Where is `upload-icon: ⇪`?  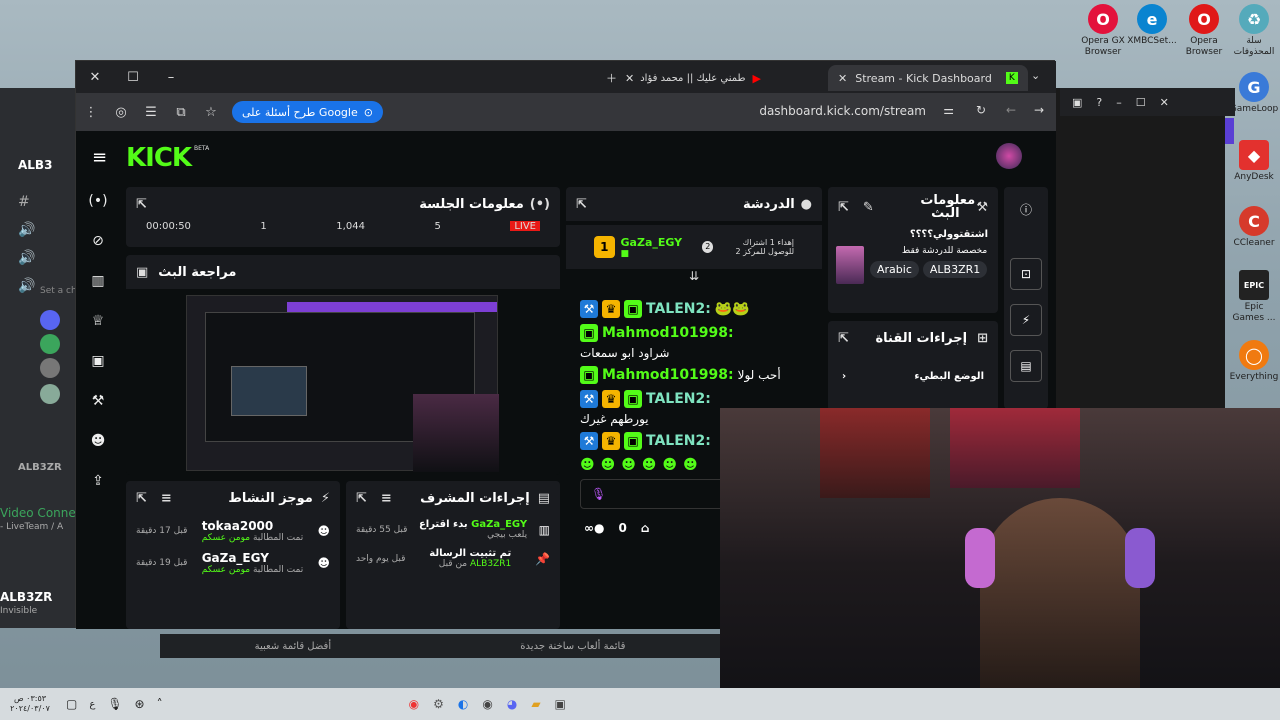
upload-icon: ⇪ is located at coordinates (98, 481).